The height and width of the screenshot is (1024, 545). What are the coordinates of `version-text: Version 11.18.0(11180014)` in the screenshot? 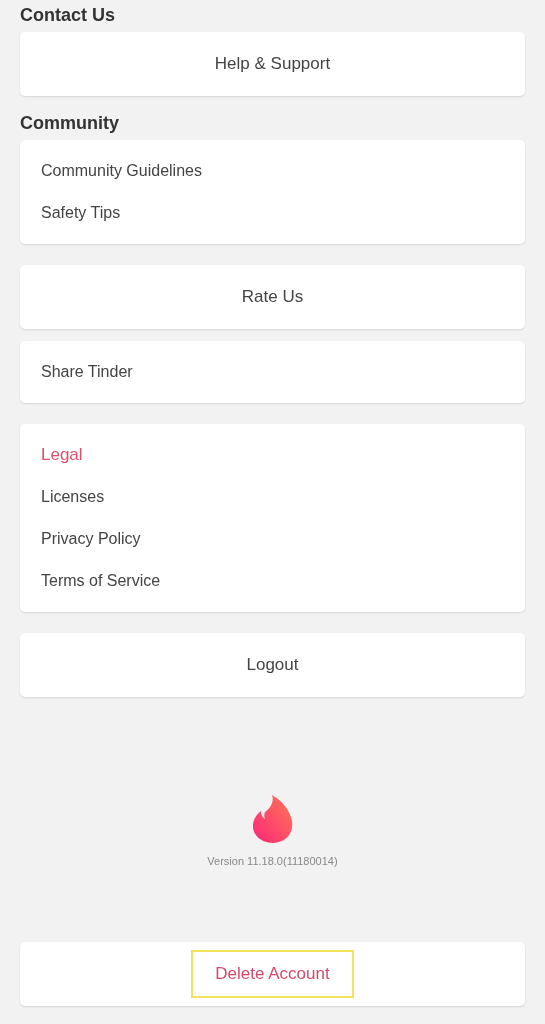 It's located at (272, 860).